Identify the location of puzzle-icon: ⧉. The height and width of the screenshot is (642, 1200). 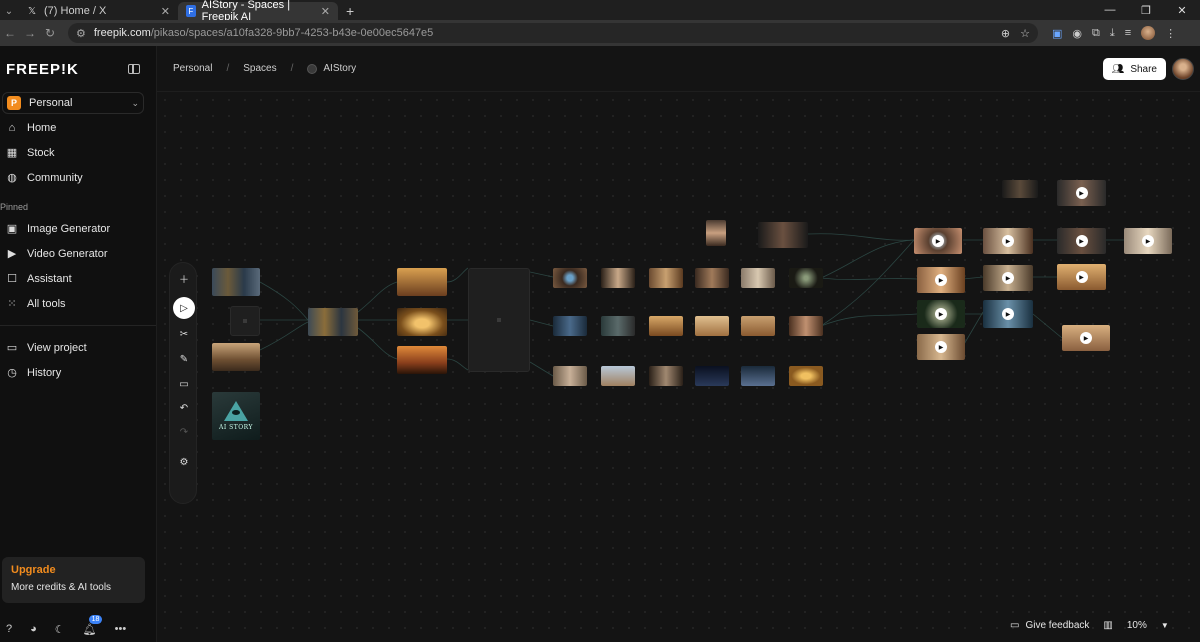
(1096, 33).